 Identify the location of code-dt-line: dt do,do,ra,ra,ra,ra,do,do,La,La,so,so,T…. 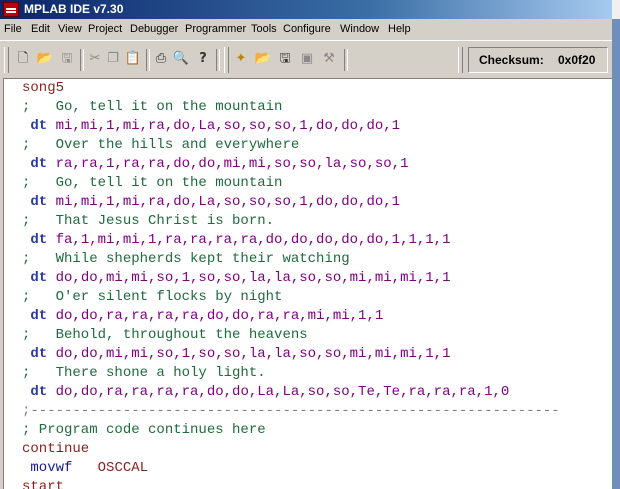
(266, 392).